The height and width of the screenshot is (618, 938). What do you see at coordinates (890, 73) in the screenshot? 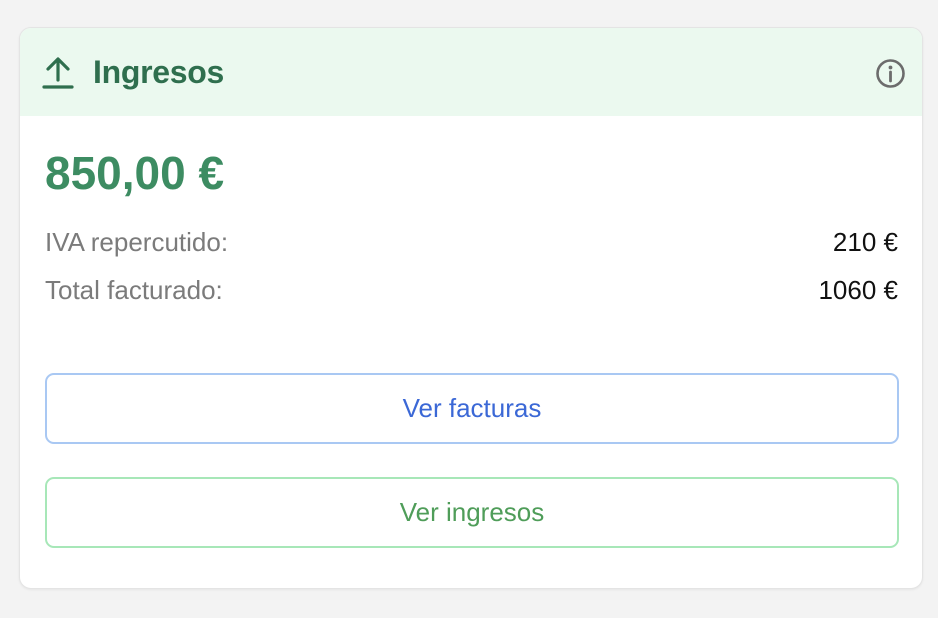
I see `info-icon` at bounding box center [890, 73].